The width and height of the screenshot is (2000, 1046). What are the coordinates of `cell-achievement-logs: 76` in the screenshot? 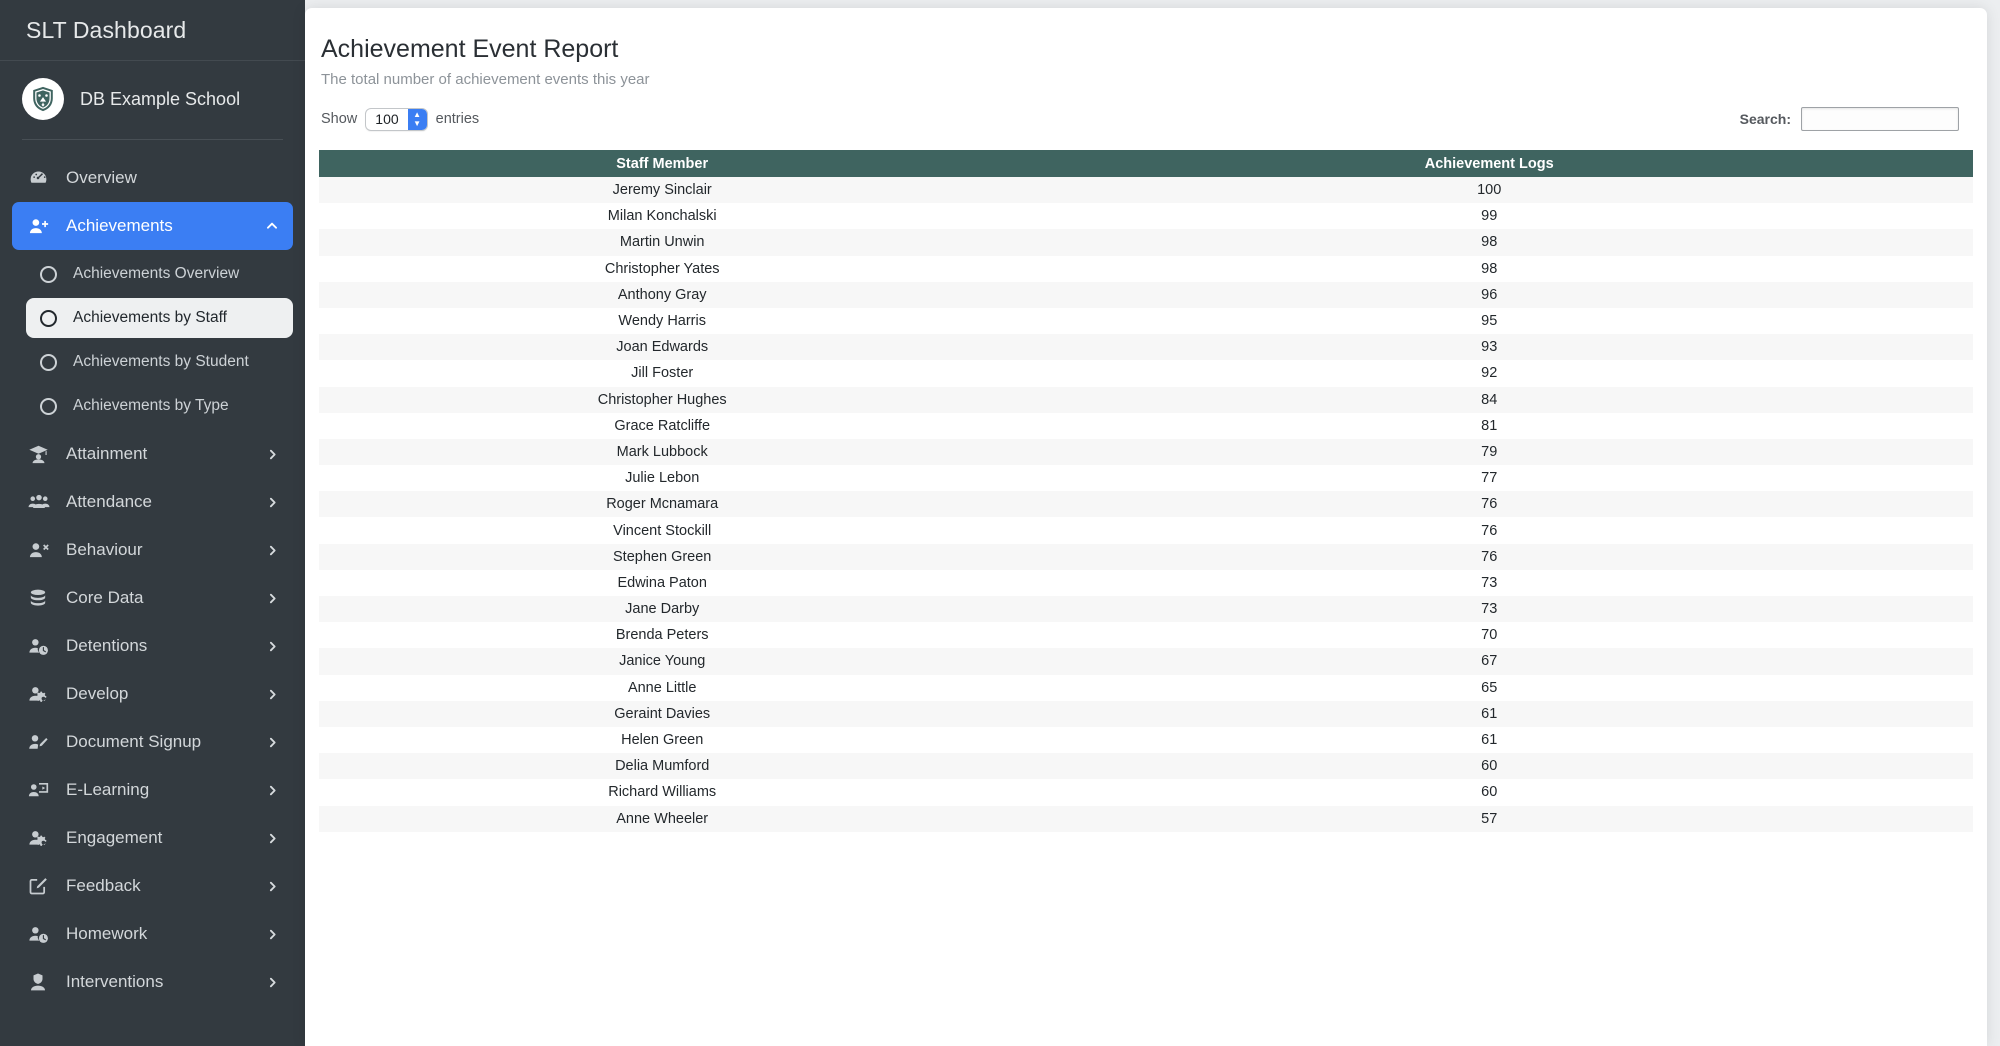 It's located at (1489, 530).